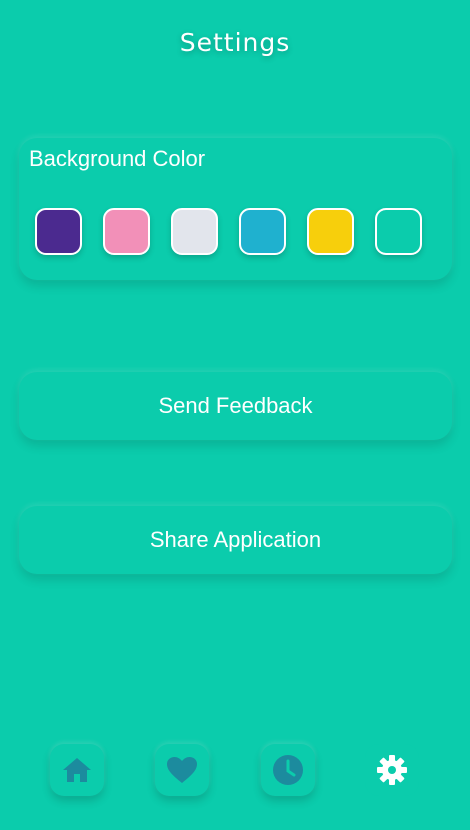 Image resolution: width=470 pixels, height=830 pixels. I want to click on color-swatch-yellow, so click(330, 231).